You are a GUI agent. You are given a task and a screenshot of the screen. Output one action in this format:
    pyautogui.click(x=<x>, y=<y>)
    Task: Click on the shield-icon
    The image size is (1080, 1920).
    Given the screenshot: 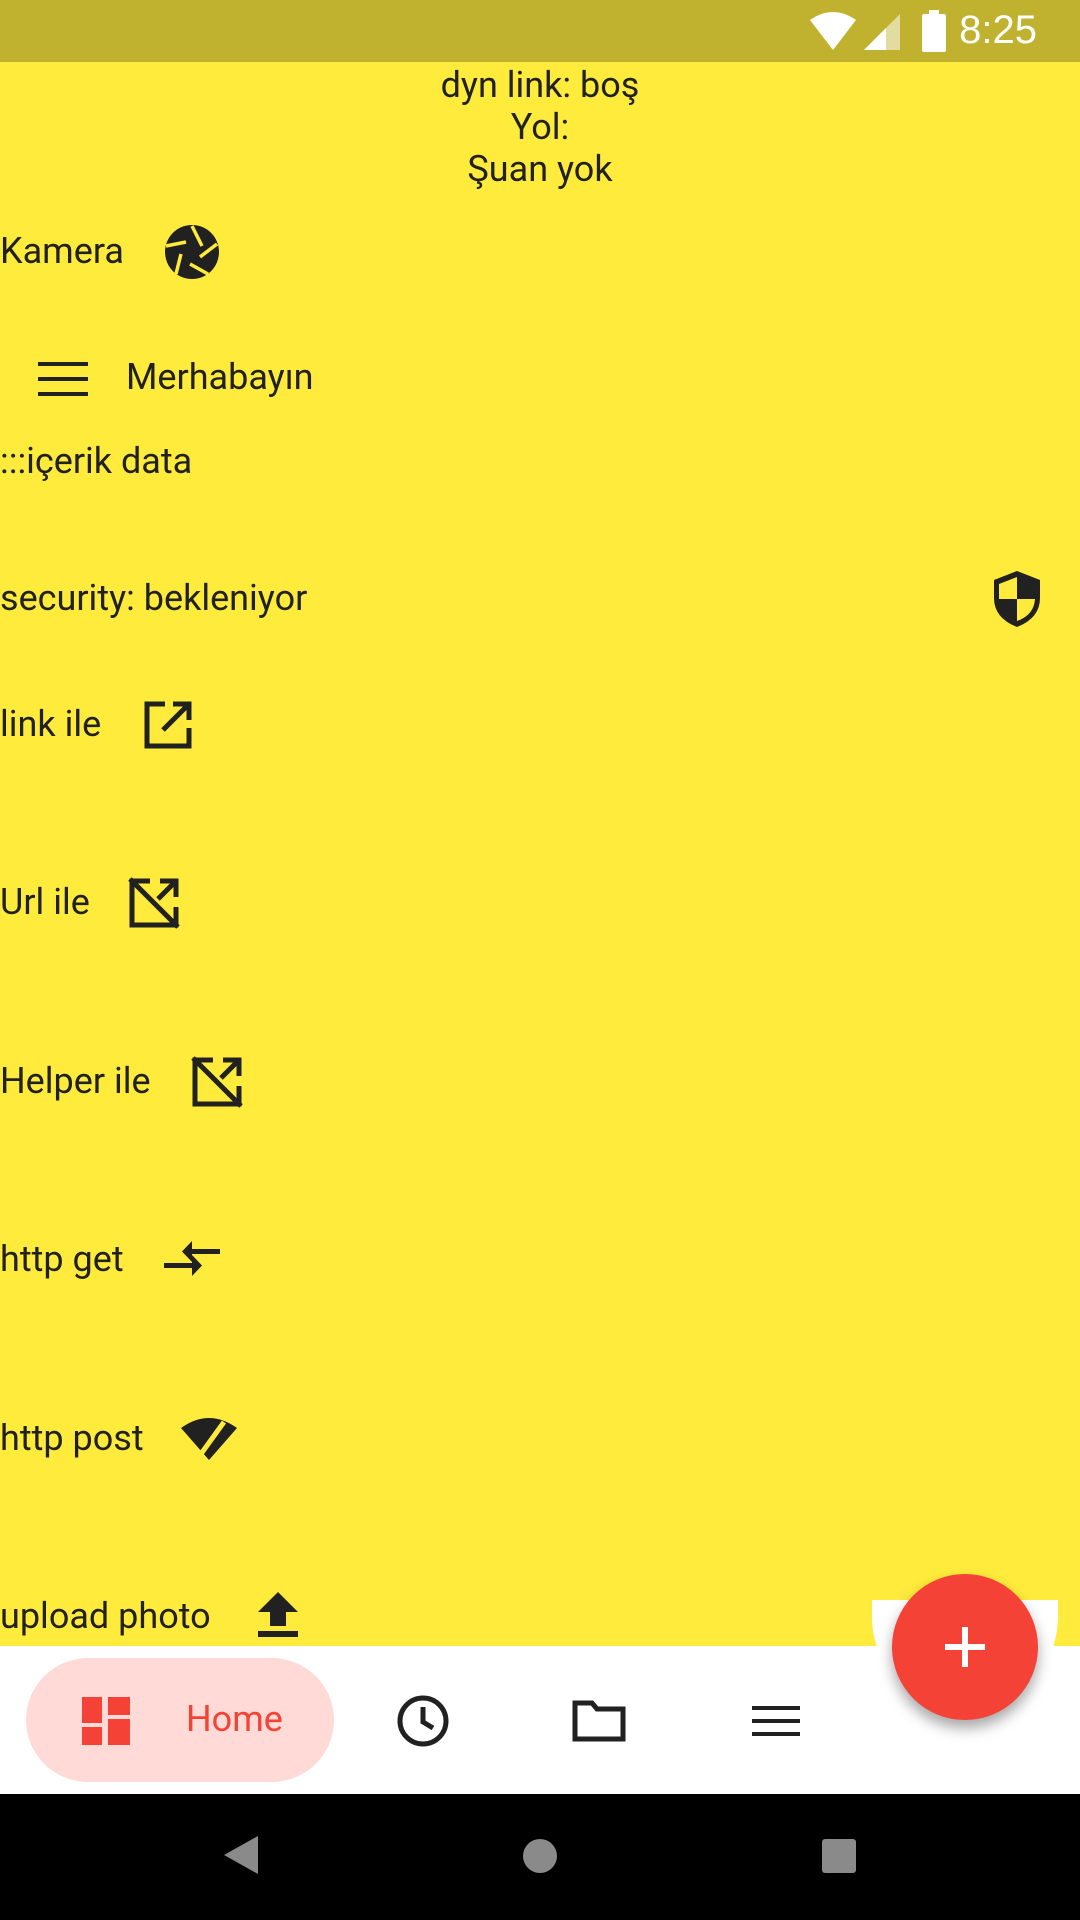 What is the action you would take?
    pyautogui.click(x=1017, y=599)
    